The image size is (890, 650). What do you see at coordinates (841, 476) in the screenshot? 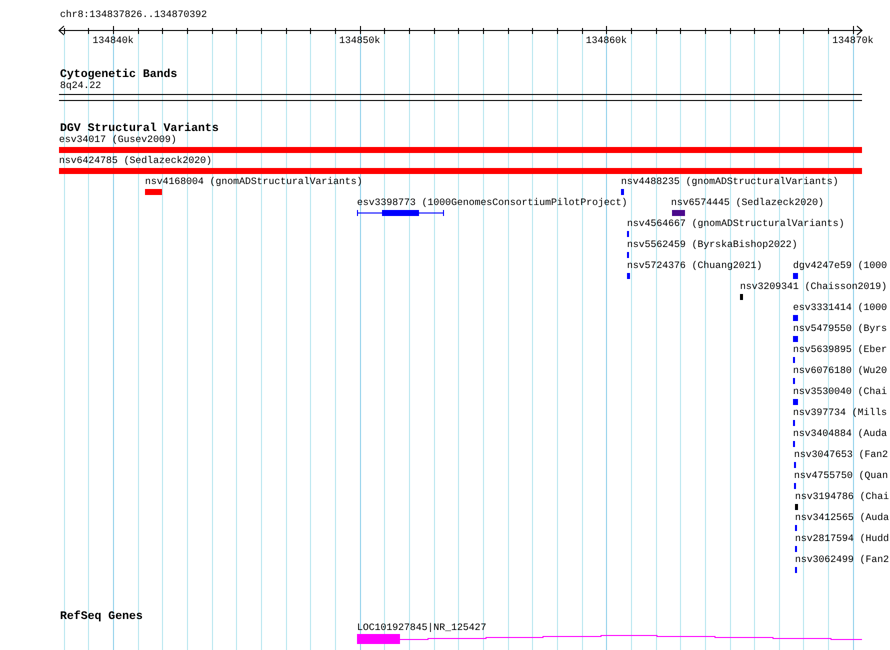
I see `variant-label: nsv4755750 (Quan` at bounding box center [841, 476].